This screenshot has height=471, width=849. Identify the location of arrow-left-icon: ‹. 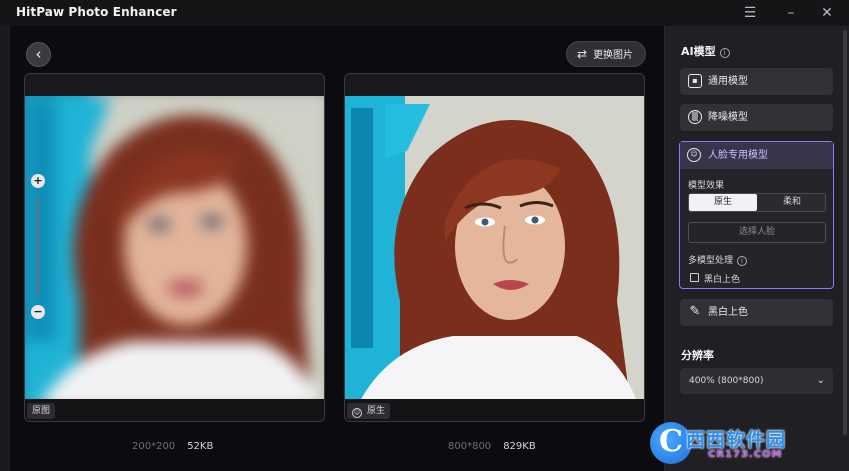
(38, 54).